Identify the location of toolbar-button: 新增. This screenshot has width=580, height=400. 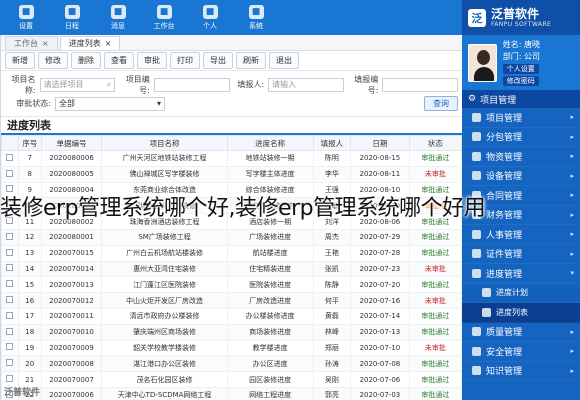
(20, 60).